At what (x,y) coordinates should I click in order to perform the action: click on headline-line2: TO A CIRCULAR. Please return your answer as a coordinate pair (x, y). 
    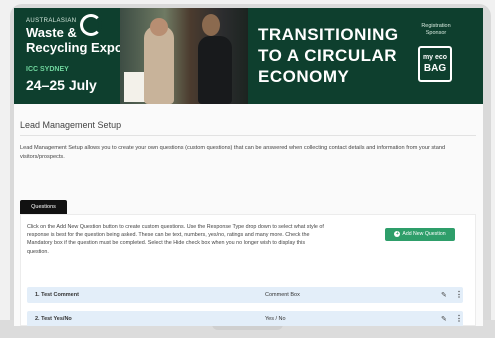
    Looking at the image, I should click on (328, 55).